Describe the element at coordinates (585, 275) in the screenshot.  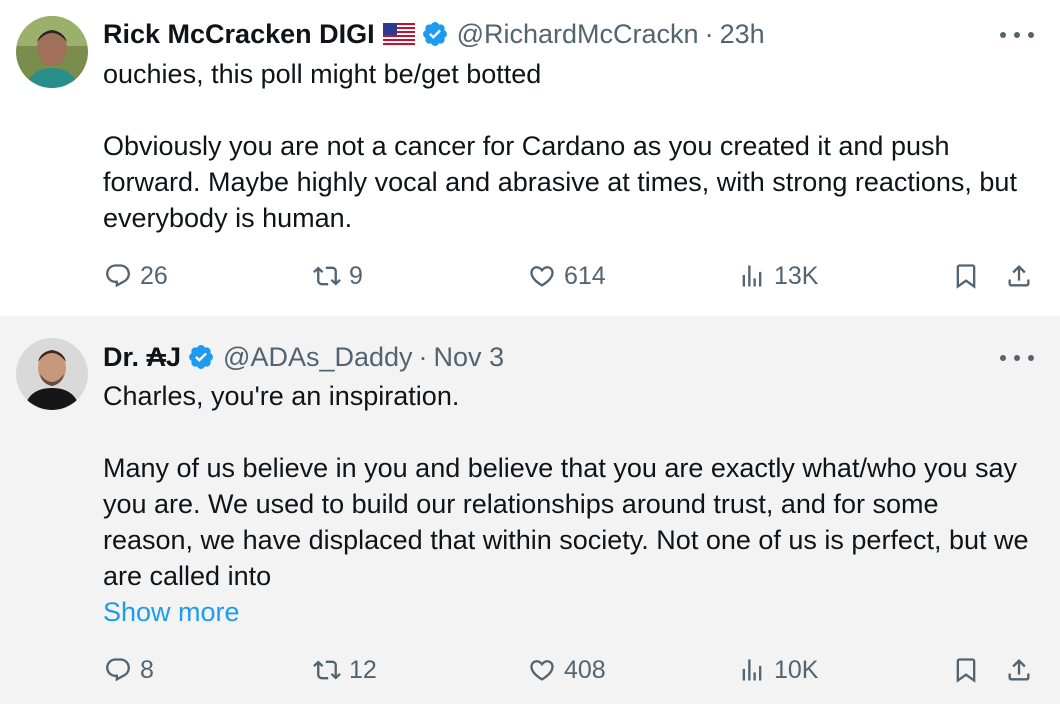
I see `like-count: 614` at that location.